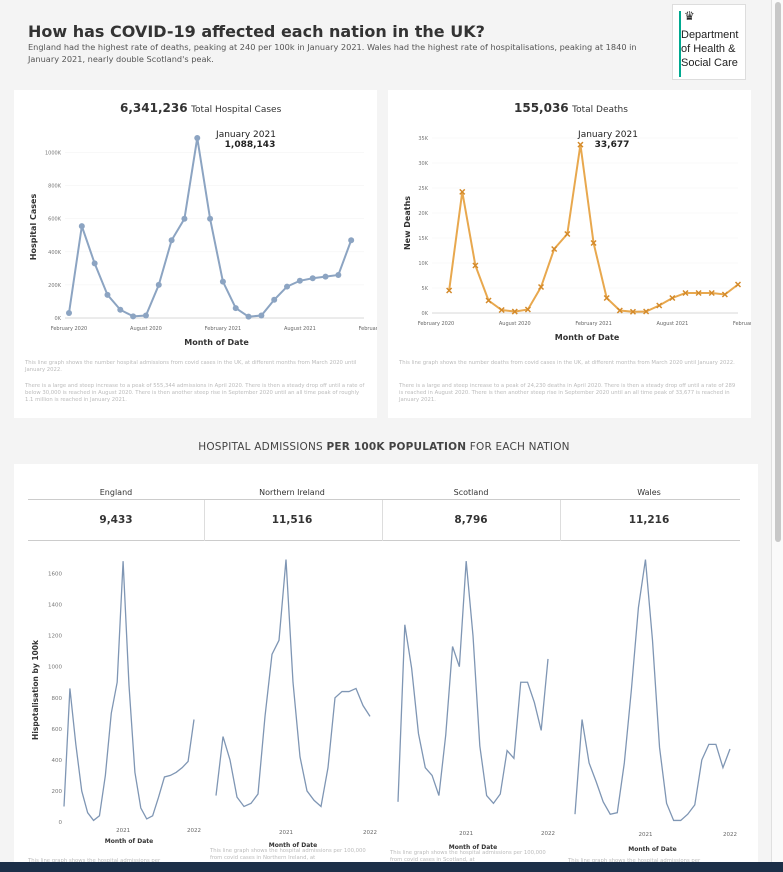  I want to click on deaths-y-tick-label: 10K, so click(423, 264).